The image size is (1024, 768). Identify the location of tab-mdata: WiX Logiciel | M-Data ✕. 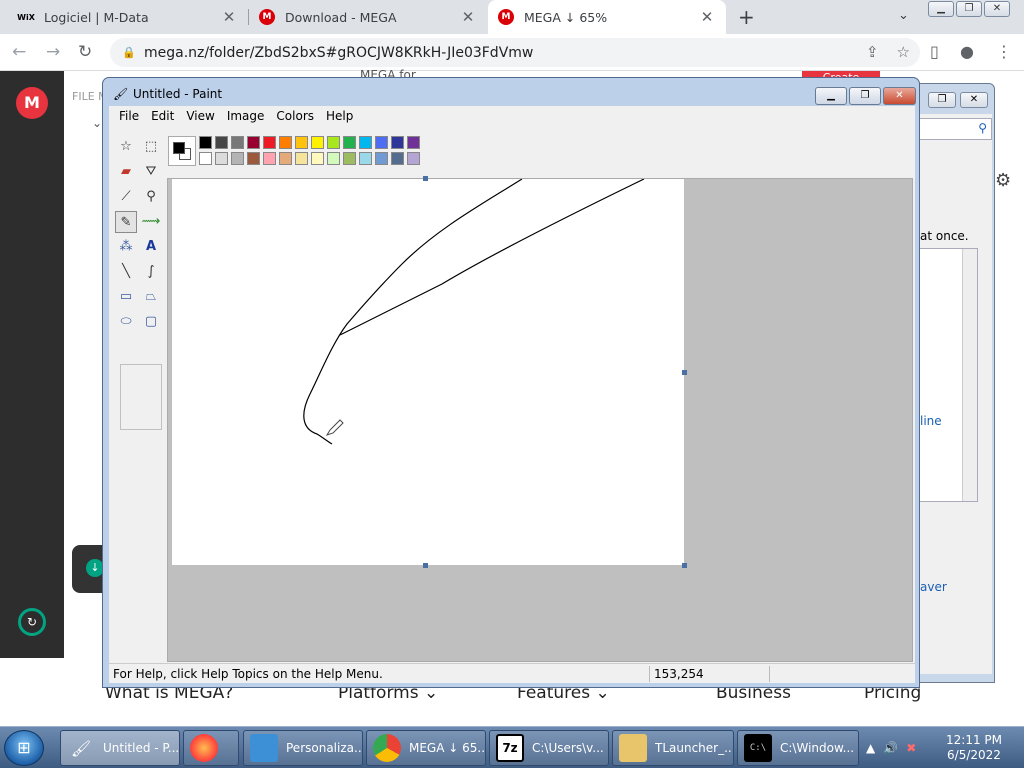
(128, 17).